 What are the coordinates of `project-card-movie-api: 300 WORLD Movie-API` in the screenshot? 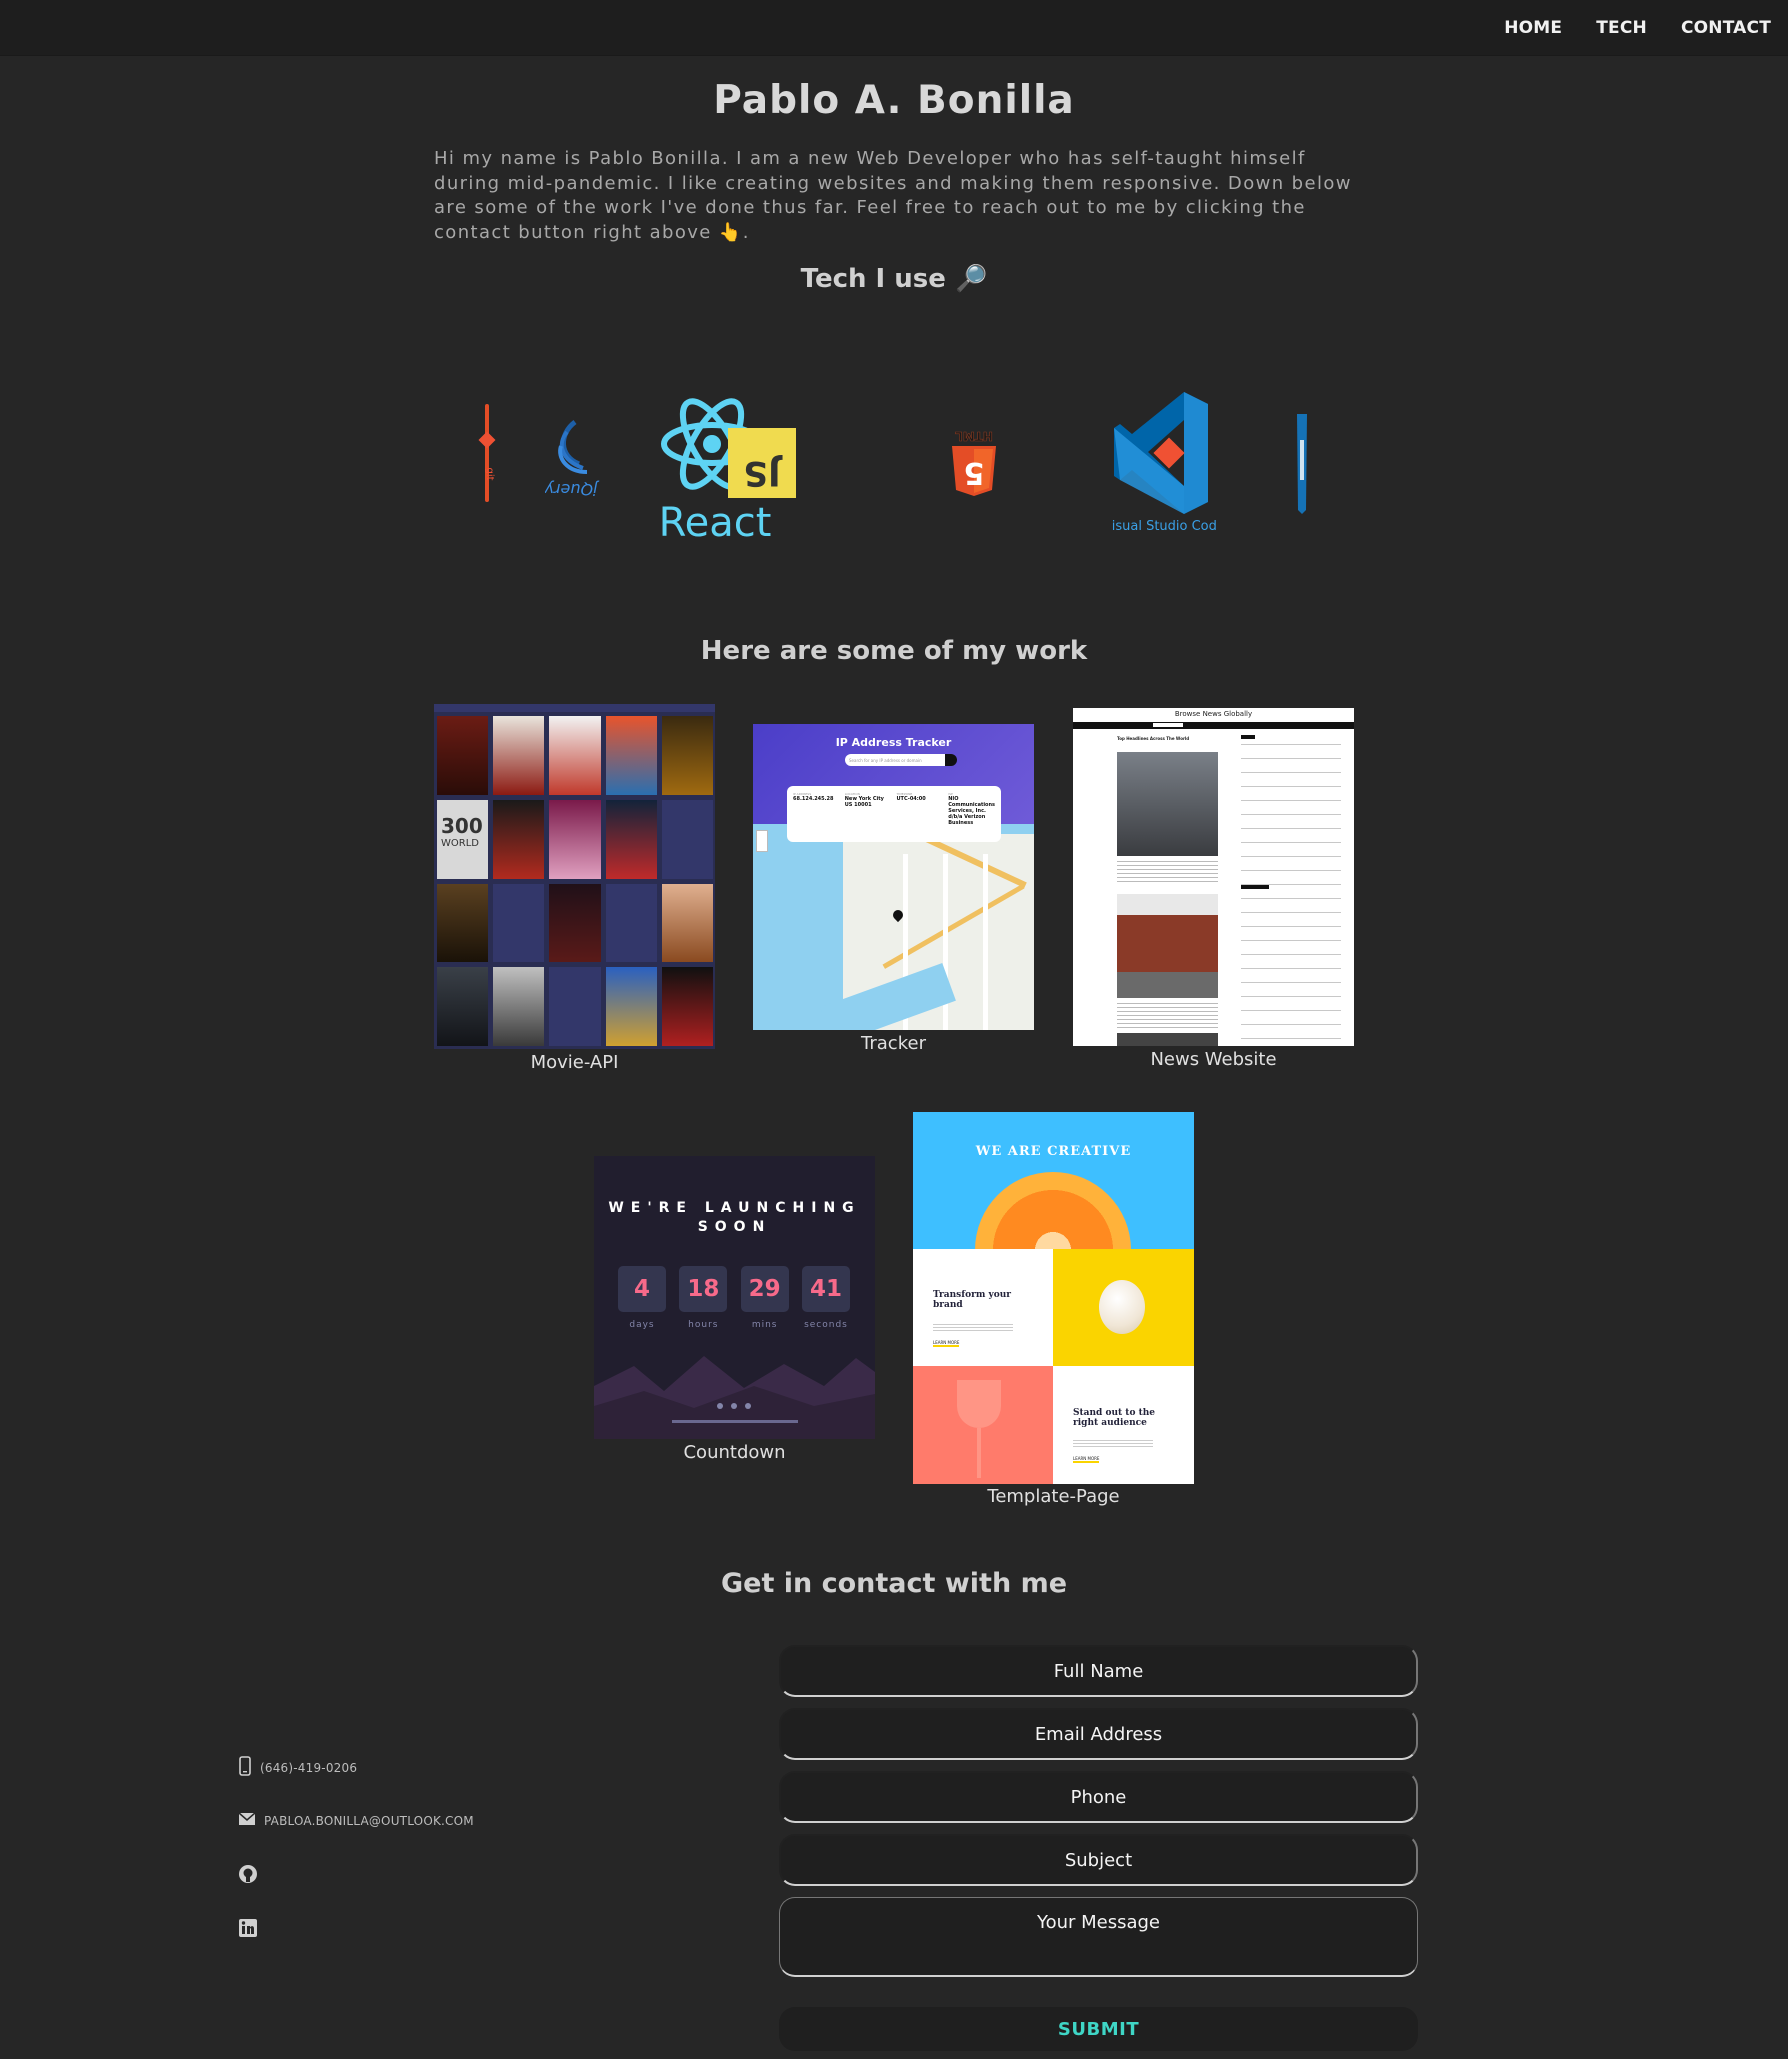 It's located at (574, 889).